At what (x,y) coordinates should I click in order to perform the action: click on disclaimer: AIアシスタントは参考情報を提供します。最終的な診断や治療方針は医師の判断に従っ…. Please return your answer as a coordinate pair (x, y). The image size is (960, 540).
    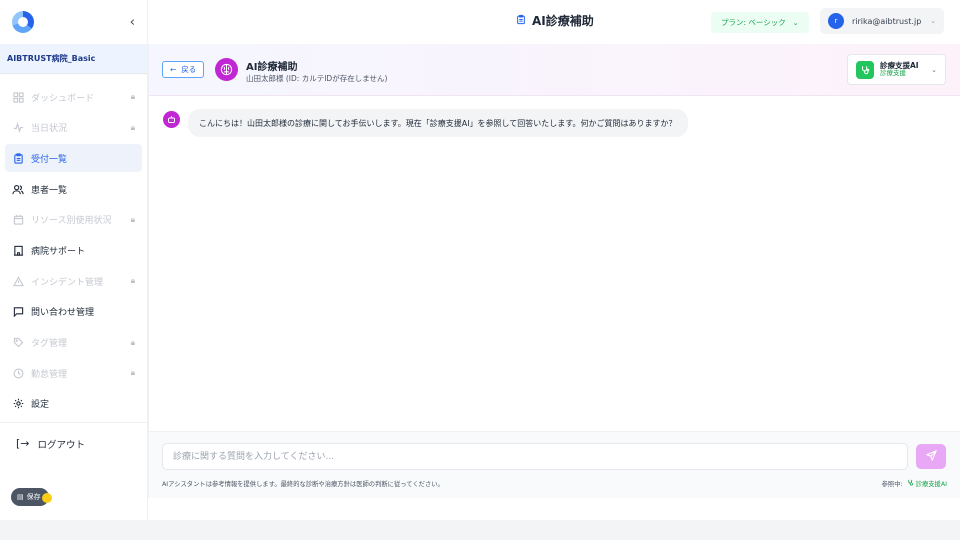
    Looking at the image, I should click on (303, 484).